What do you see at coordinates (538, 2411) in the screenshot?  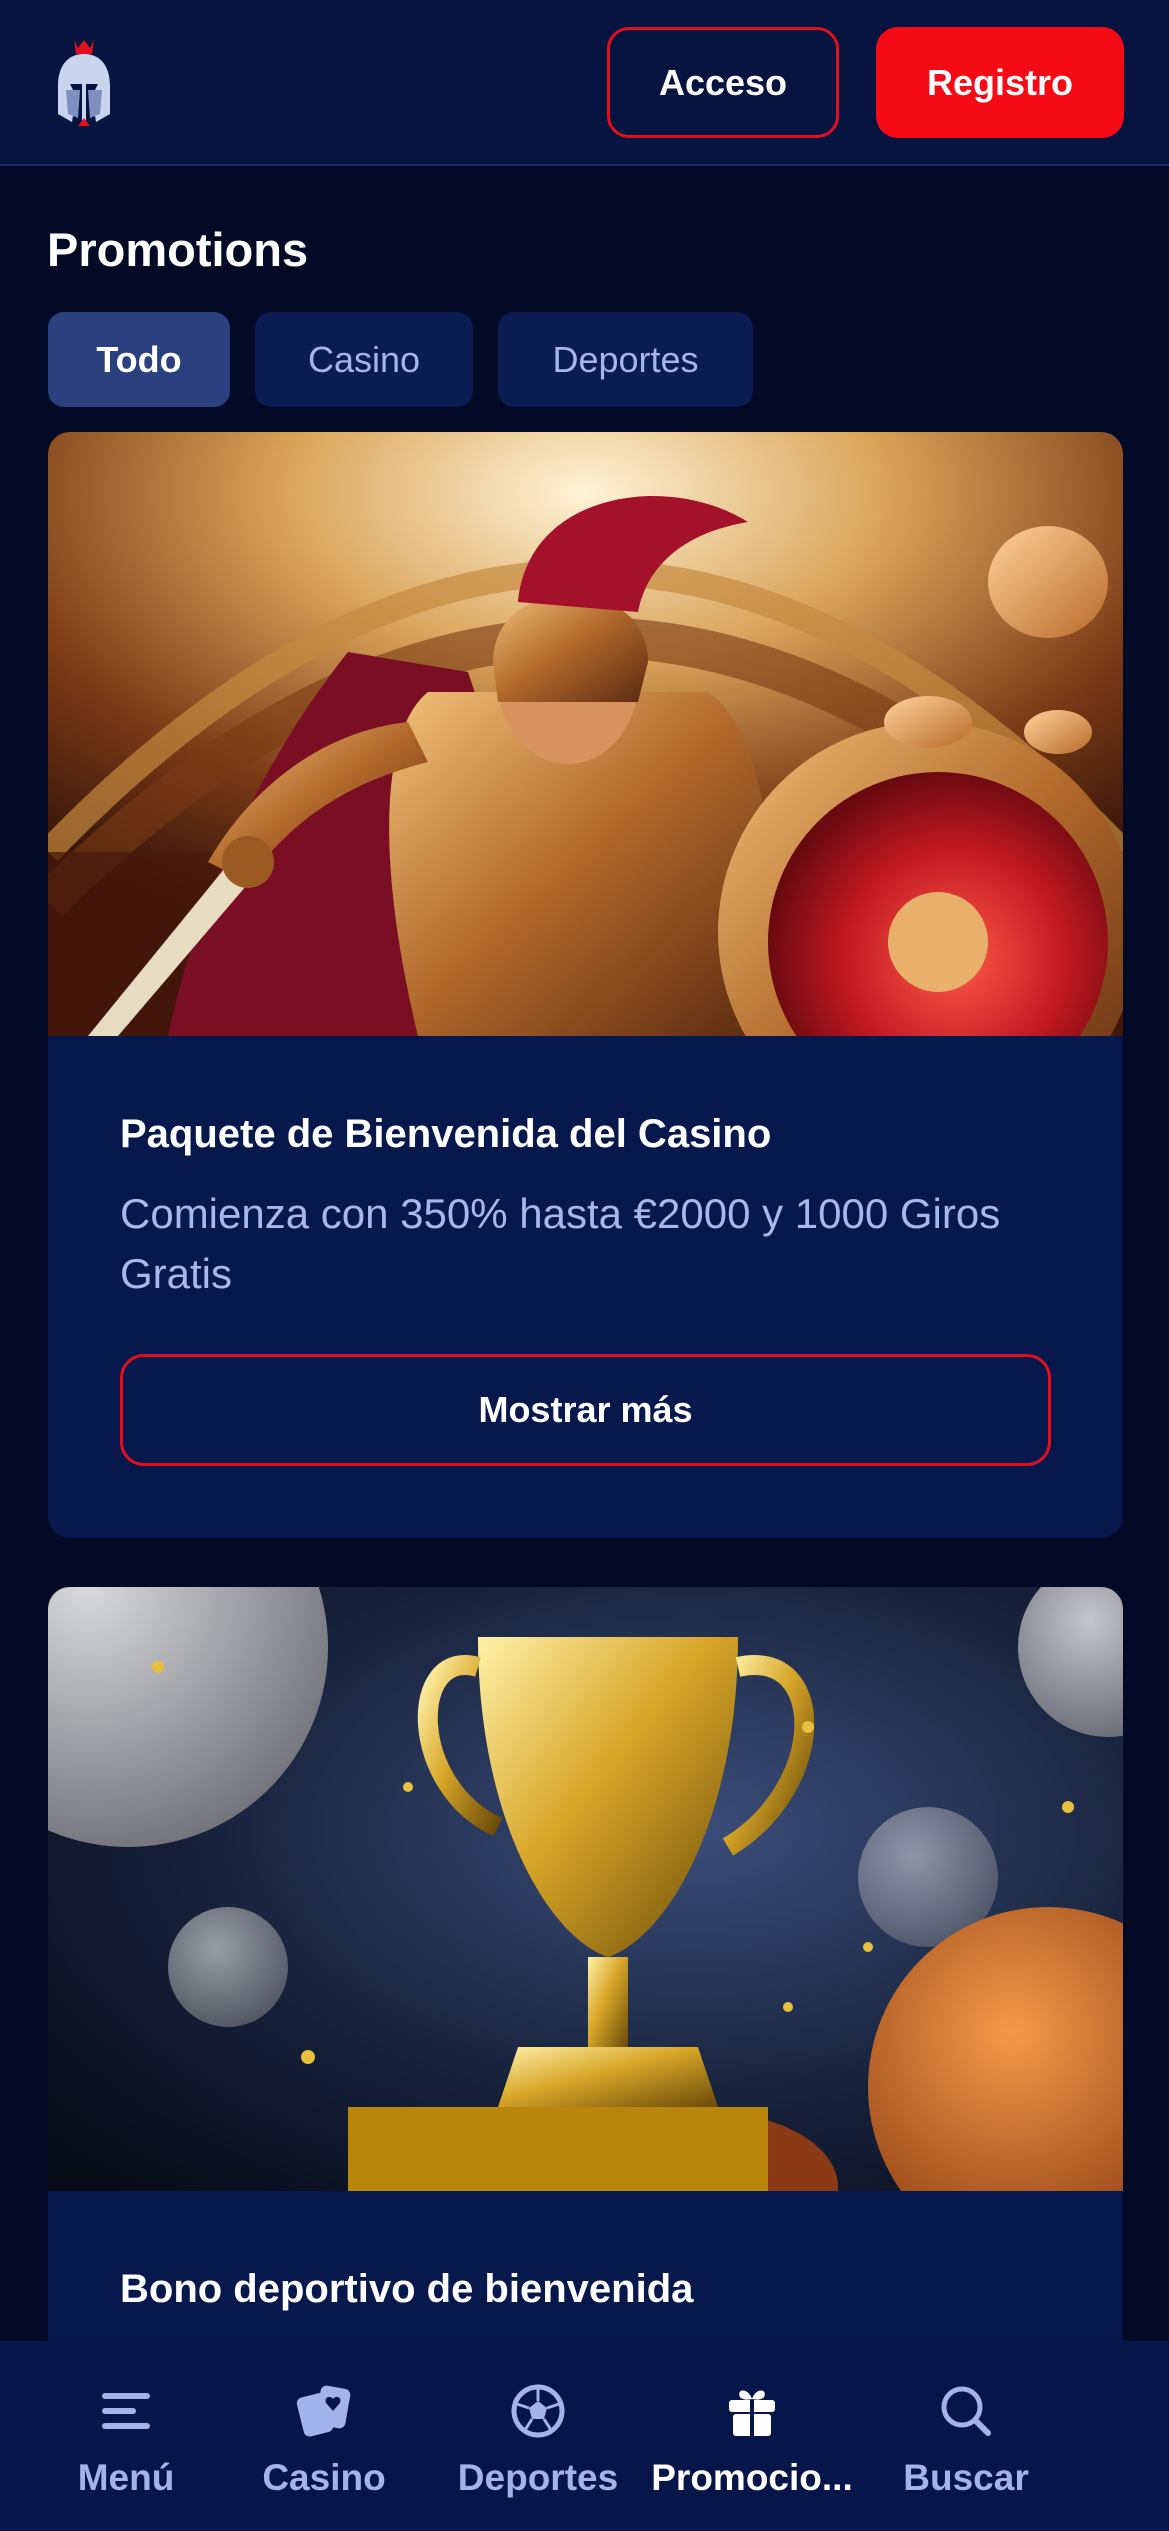 I see `soccer-ball-icon` at bounding box center [538, 2411].